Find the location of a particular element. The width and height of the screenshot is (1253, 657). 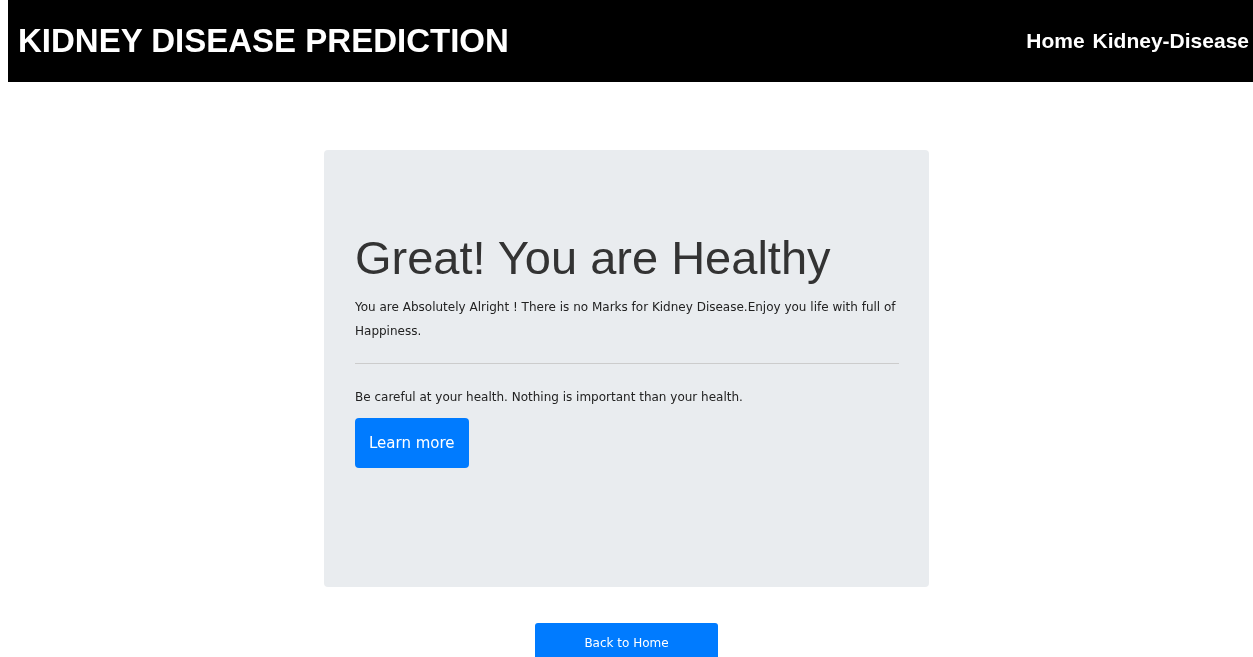

result-heading: Great! You are Healthy is located at coordinates (593, 257).